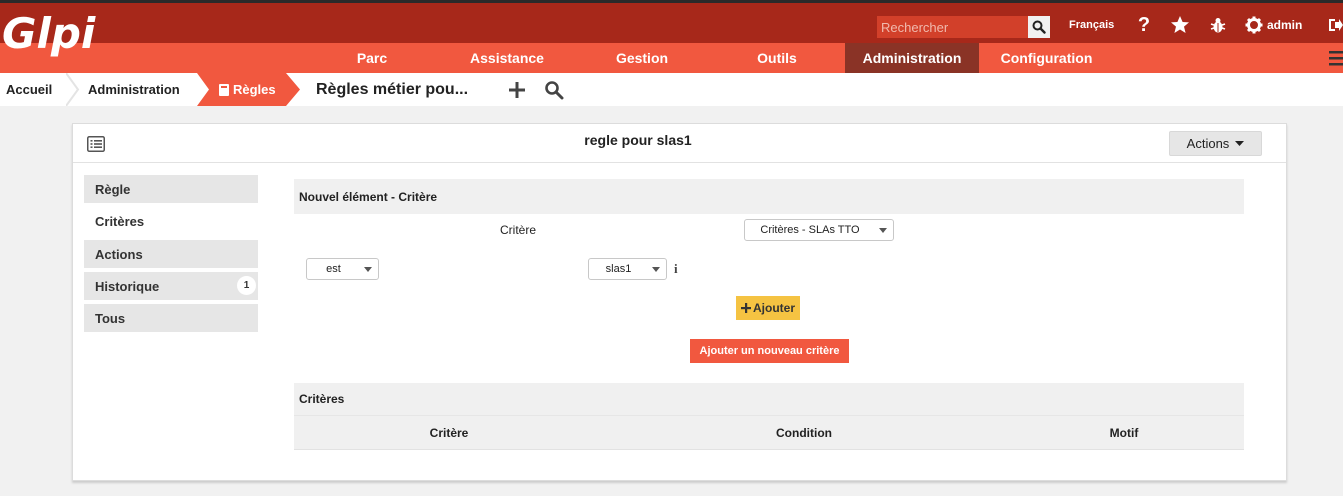 This screenshot has height=496, width=1343. I want to click on add-rule-button, so click(517, 90).